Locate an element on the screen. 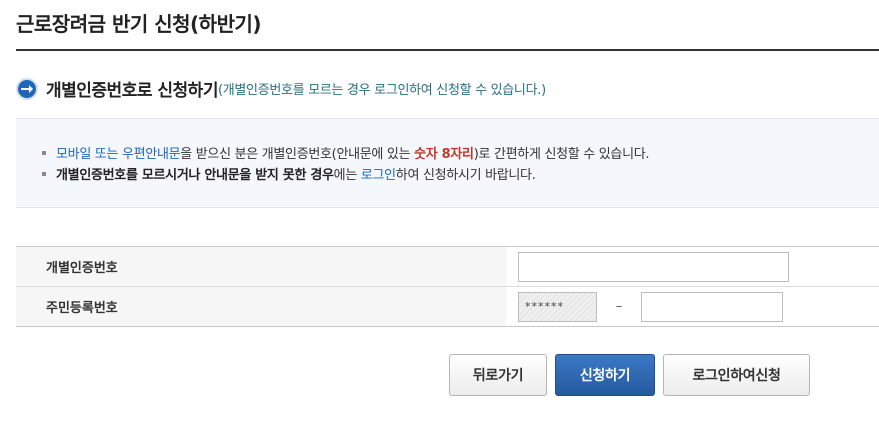 Image resolution: width=879 pixels, height=427 pixels. back-button: 뒤로가기 is located at coordinates (498, 375).